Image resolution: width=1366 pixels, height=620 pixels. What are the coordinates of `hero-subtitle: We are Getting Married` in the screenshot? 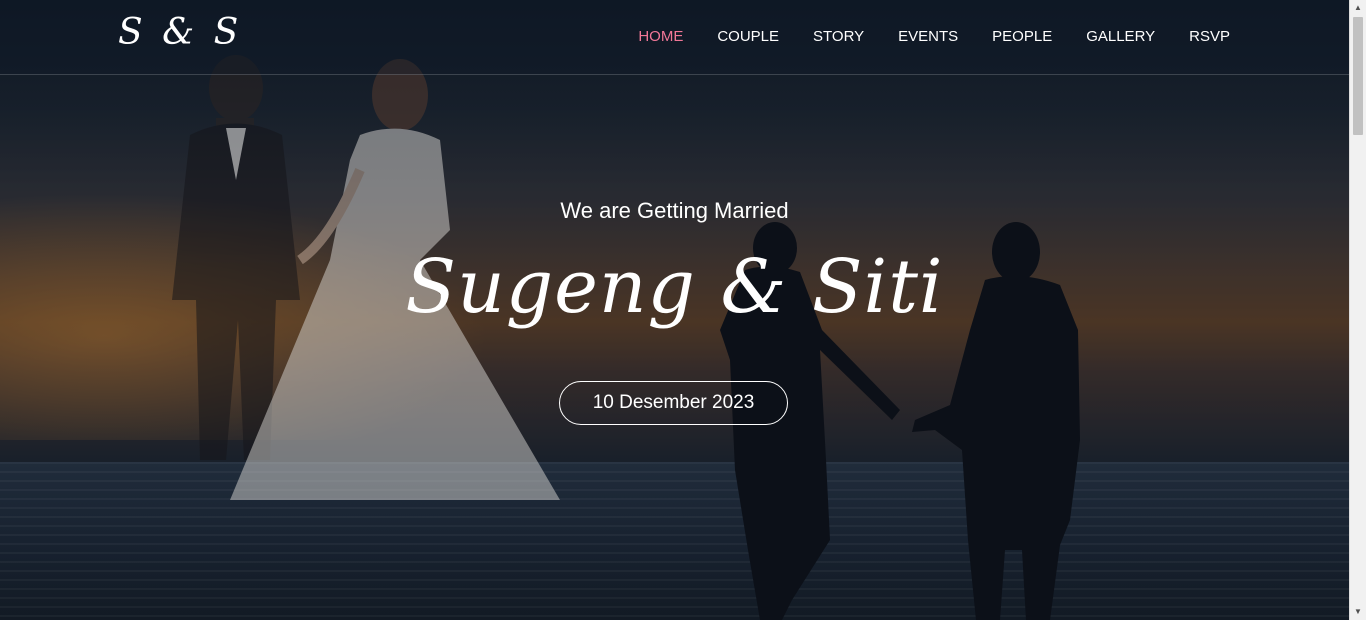 It's located at (674, 210).